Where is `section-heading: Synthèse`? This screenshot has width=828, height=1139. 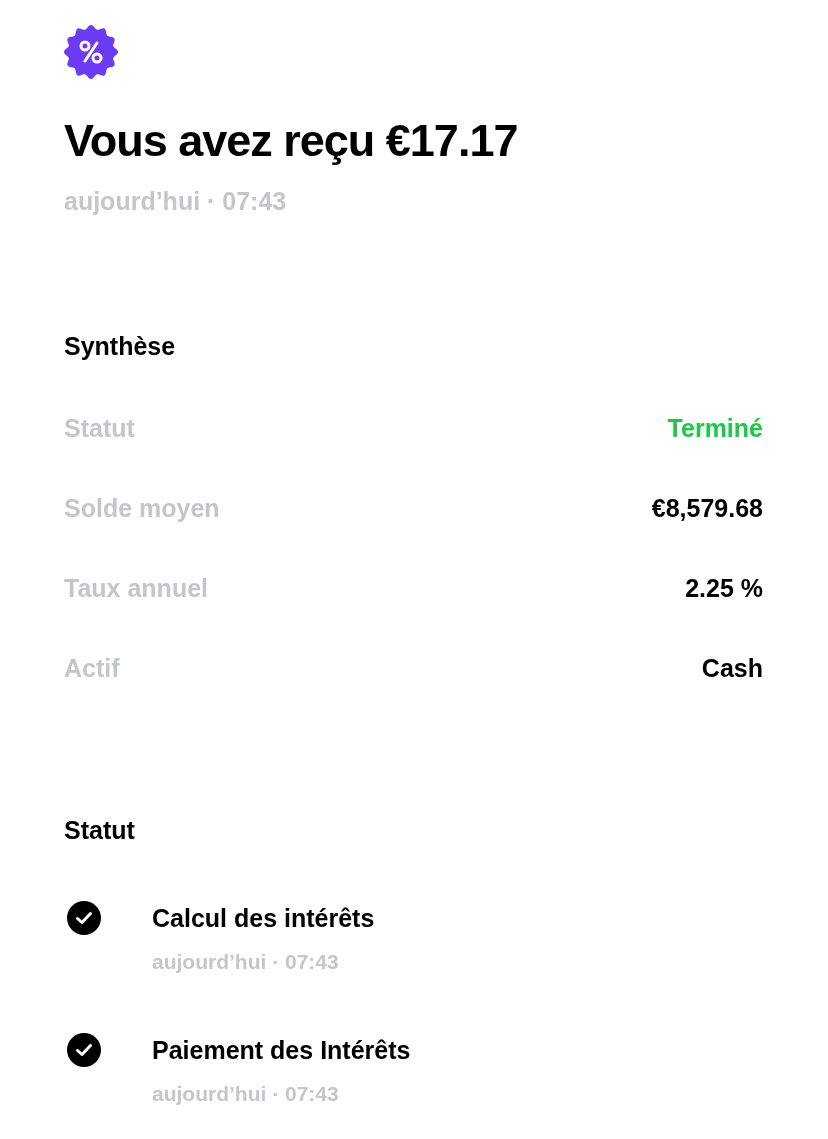
section-heading: Synthèse is located at coordinates (120, 346).